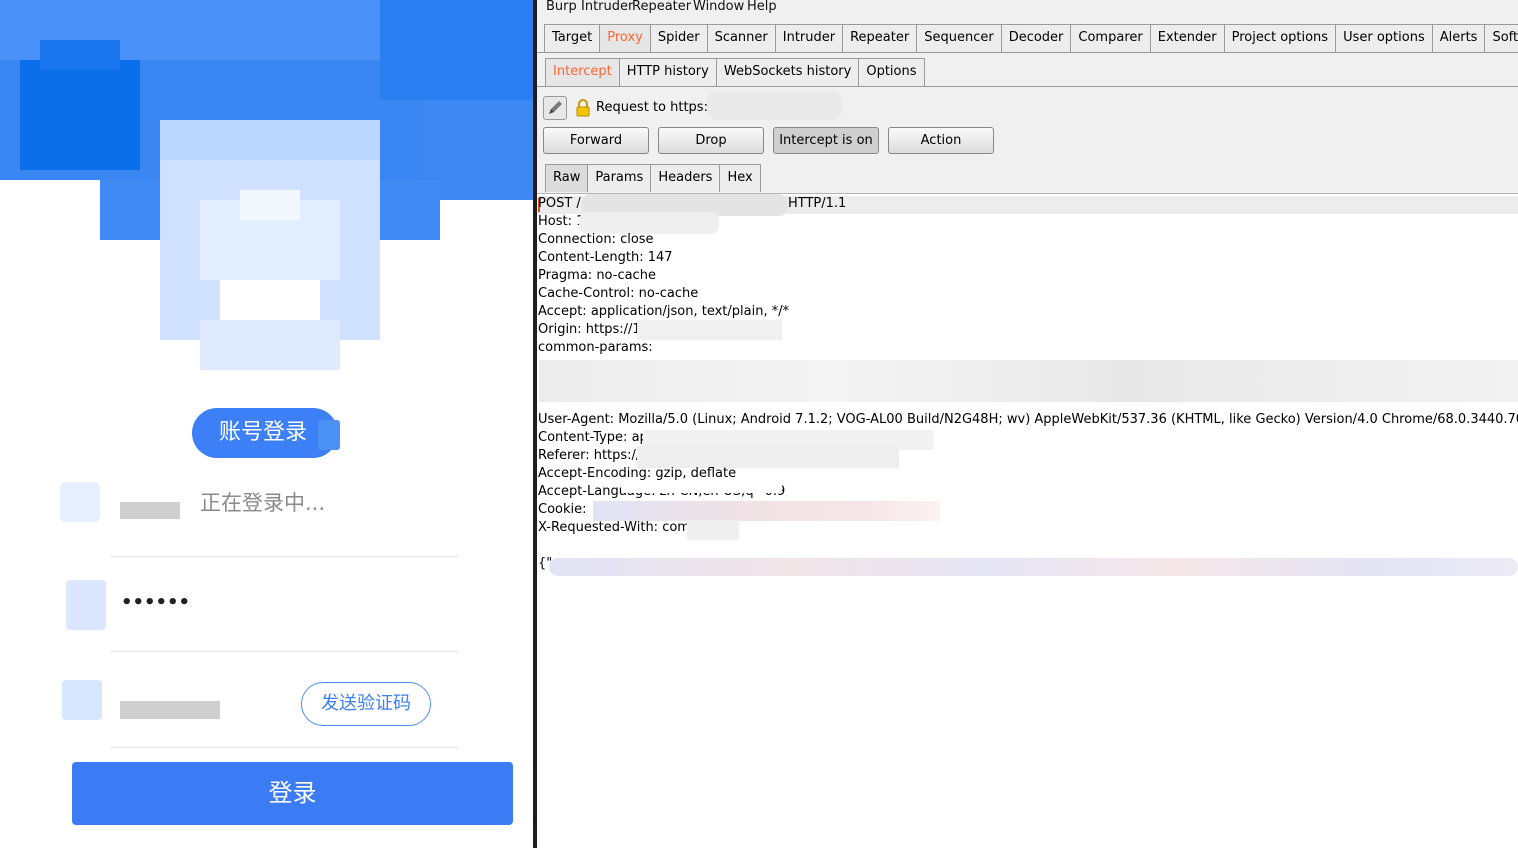 The height and width of the screenshot is (848, 1518). What do you see at coordinates (265, 433) in the screenshot?
I see `account-login-tab: 账号登录` at bounding box center [265, 433].